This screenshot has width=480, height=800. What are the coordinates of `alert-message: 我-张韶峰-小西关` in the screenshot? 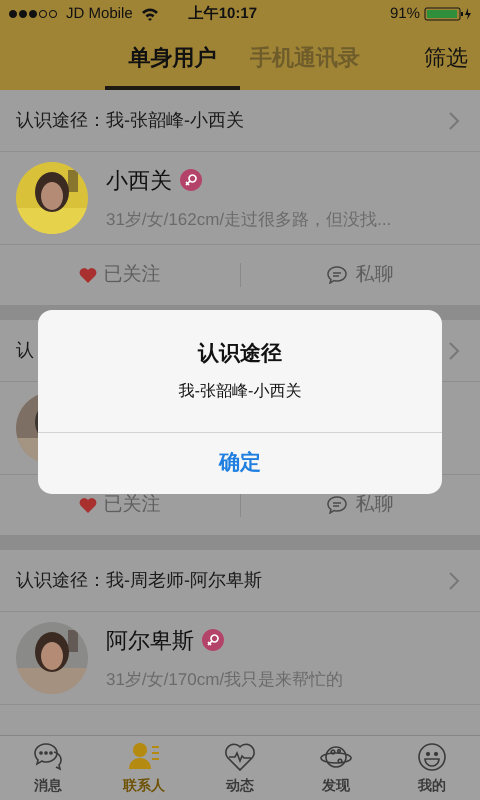 It's located at (240, 392).